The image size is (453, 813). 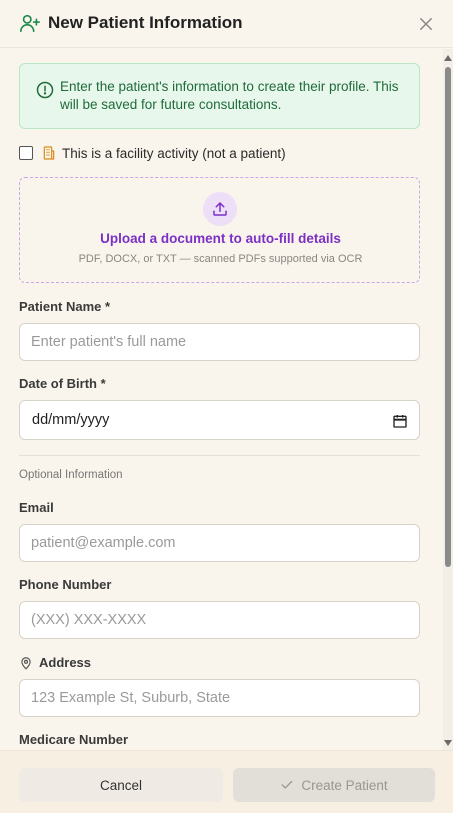 I want to click on section-divider, so click(x=219, y=455).